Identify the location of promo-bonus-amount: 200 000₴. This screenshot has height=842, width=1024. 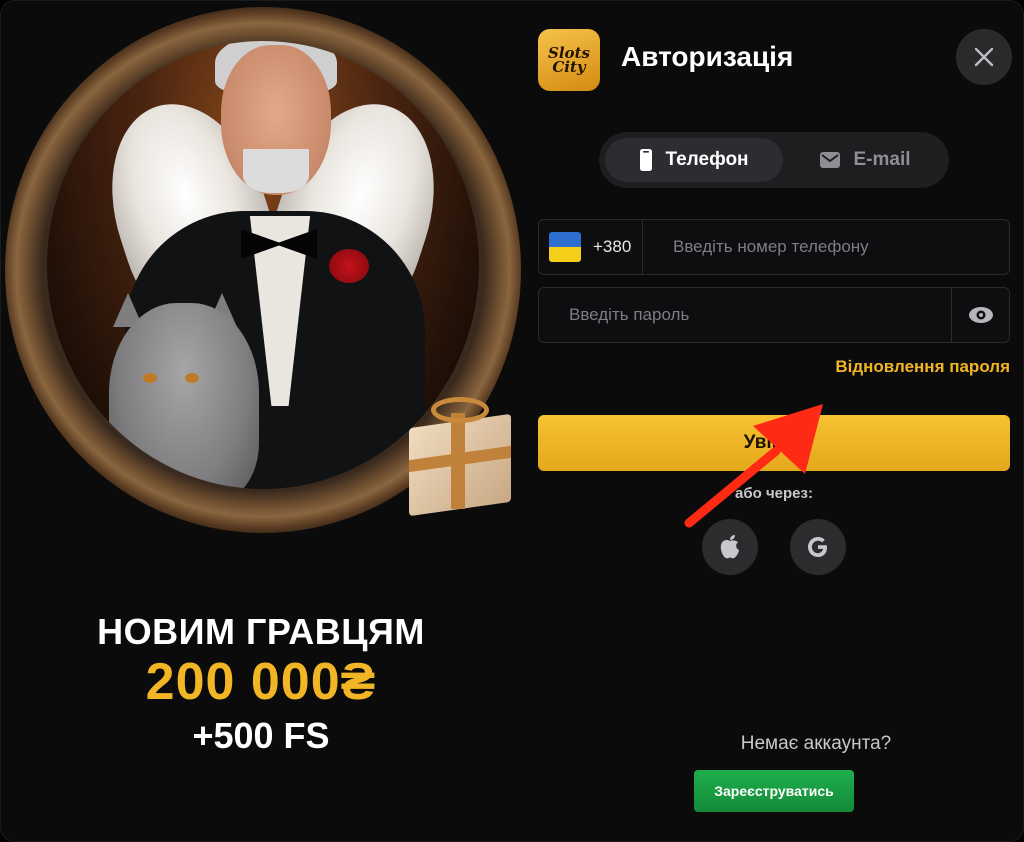
(261, 682).